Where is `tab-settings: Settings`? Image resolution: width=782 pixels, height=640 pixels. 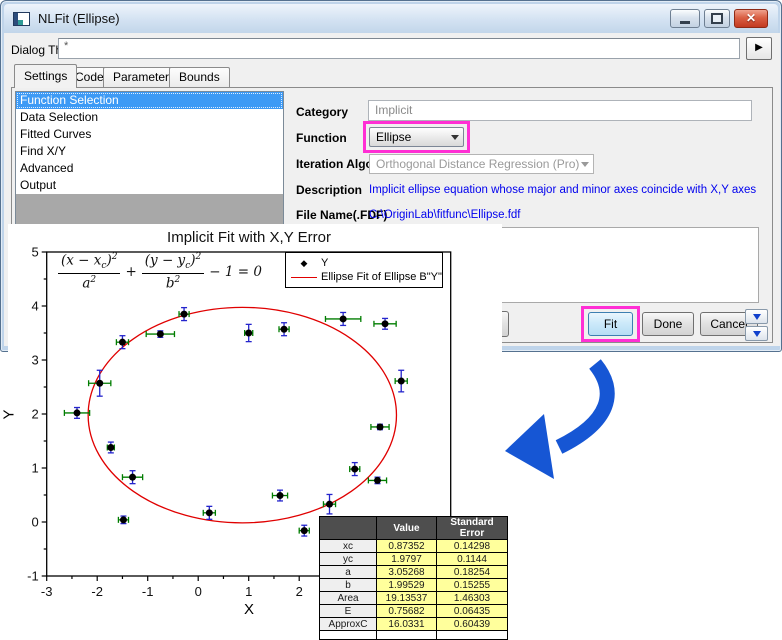
tab-settings: Settings is located at coordinates (46, 76).